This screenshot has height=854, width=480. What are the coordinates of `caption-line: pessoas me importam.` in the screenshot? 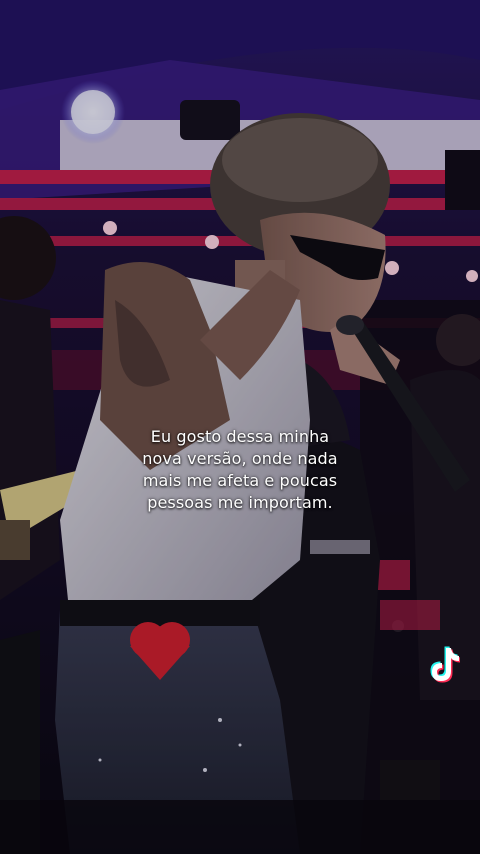 It's located at (240, 502).